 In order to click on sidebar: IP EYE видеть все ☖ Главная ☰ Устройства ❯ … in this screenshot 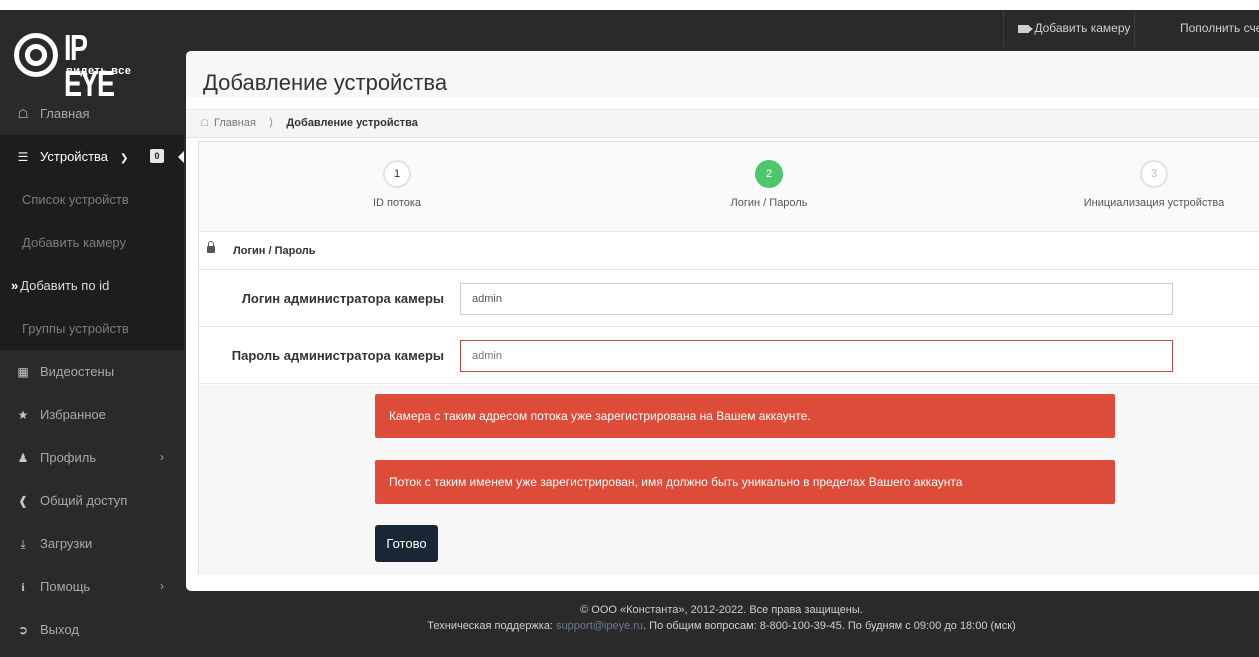, I will do `click(92, 333)`.